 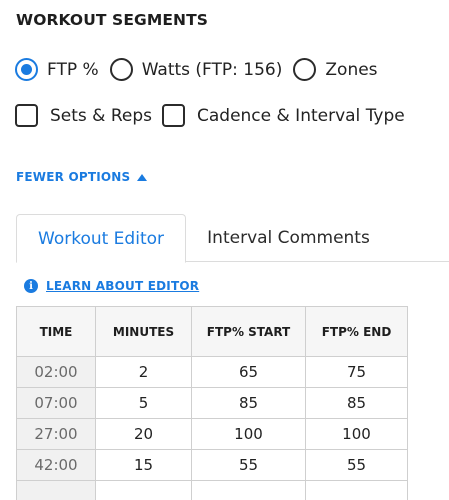 What do you see at coordinates (56, 490) in the screenshot?
I see `cell-time` at bounding box center [56, 490].